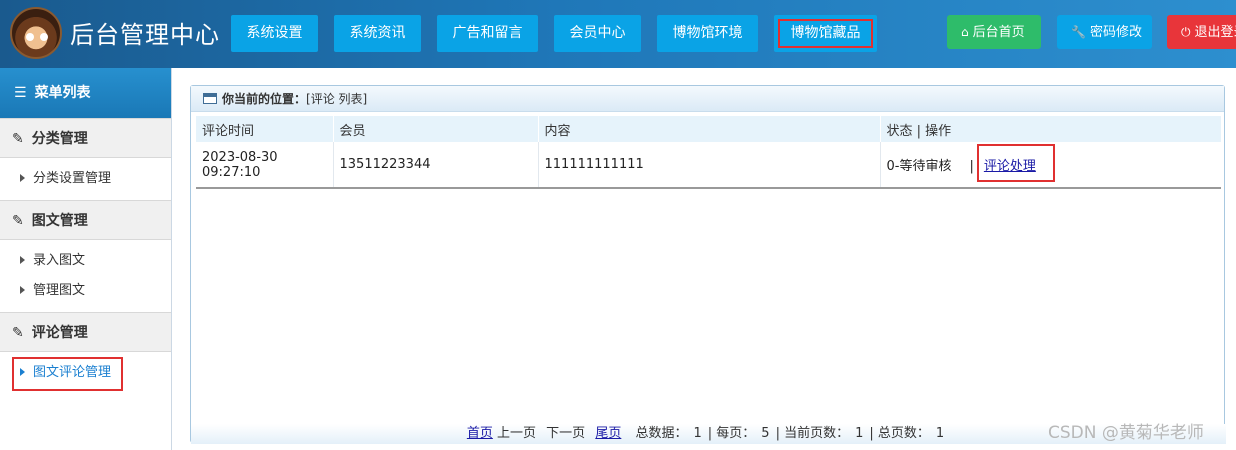 The height and width of the screenshot is (450, 1236). I want to click on sidebar-header: ☰ 菜单列表, so click(85, 93).